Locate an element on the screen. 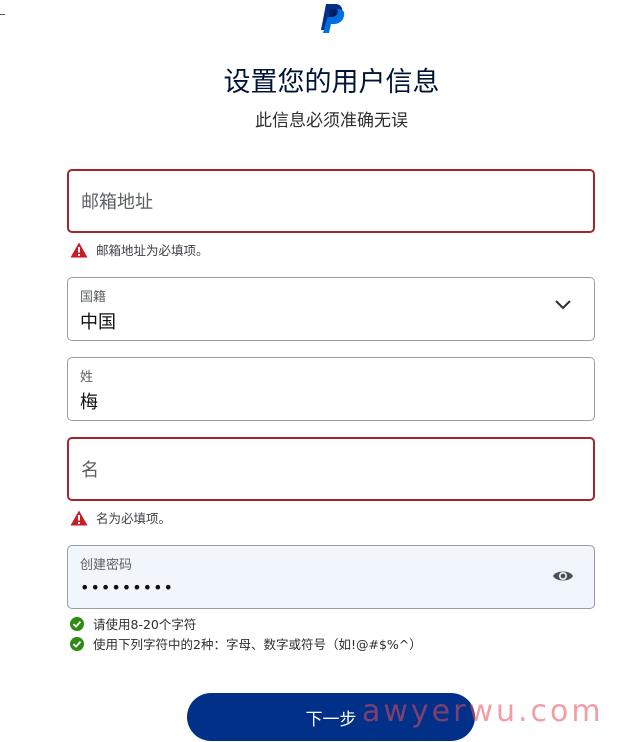 Image resolution: width=638 pixels, height=742 pixels. password-value: ••••••••• is located at coordinates (127, 587).